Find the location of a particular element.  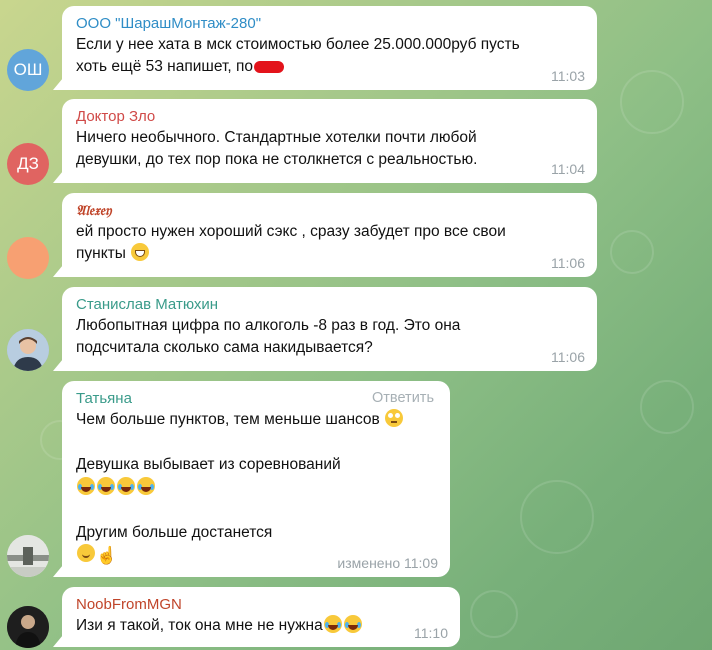

sender-name: Доктор Зло is located at coordinates (330, 117).